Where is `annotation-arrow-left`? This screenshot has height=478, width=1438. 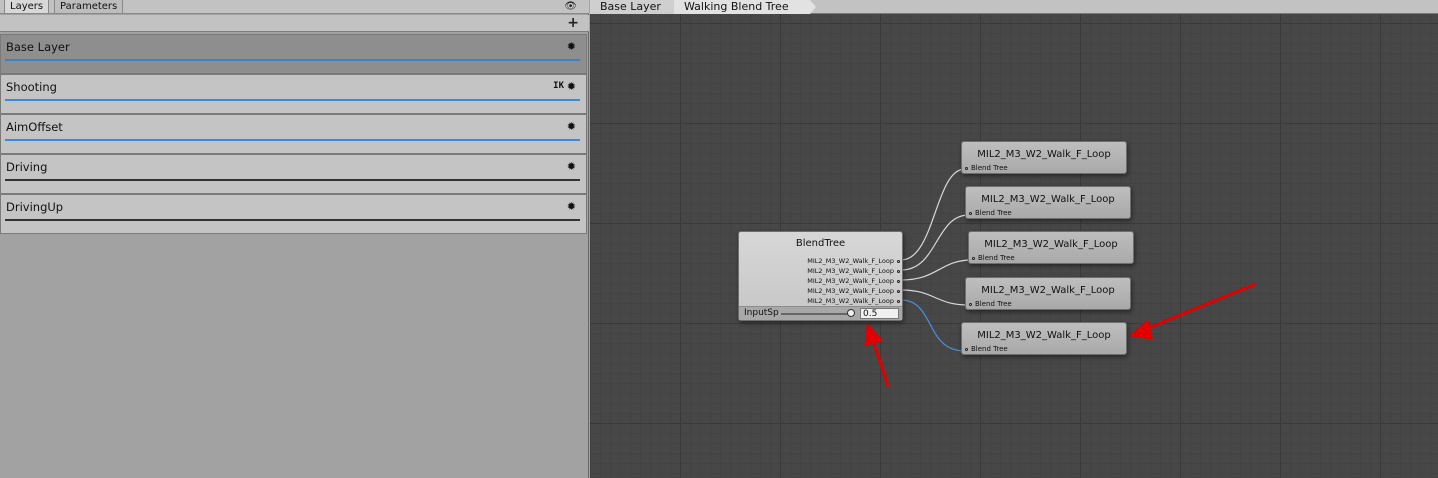
annotation-arrow-left is located at coordinates (1192, 311).